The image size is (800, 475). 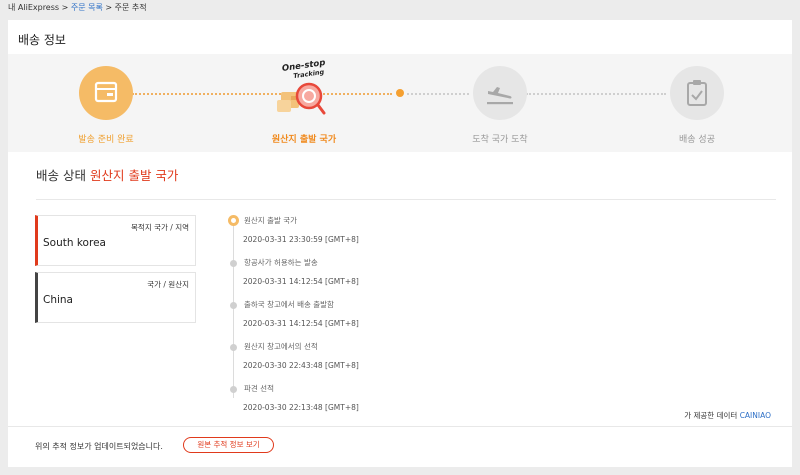 What do you see at coordinates (61, 175) in the screenshot?
I see `status-prefix: 배송 상태` at bounding box center [61, 175].